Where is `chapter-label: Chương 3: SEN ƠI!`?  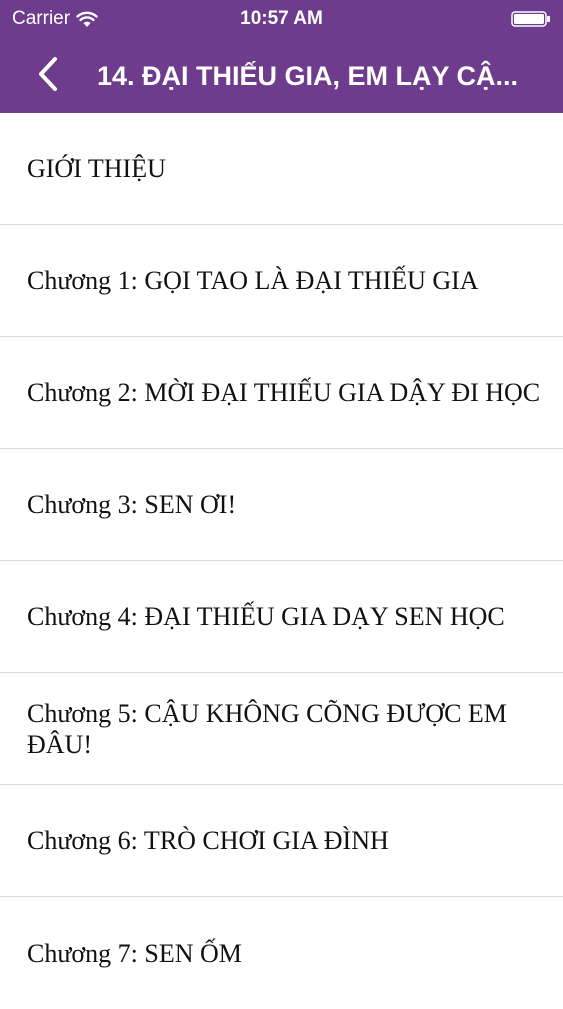 chapter-label: Chương 3: SEN ƠI! is located at coordinates (132, 504).